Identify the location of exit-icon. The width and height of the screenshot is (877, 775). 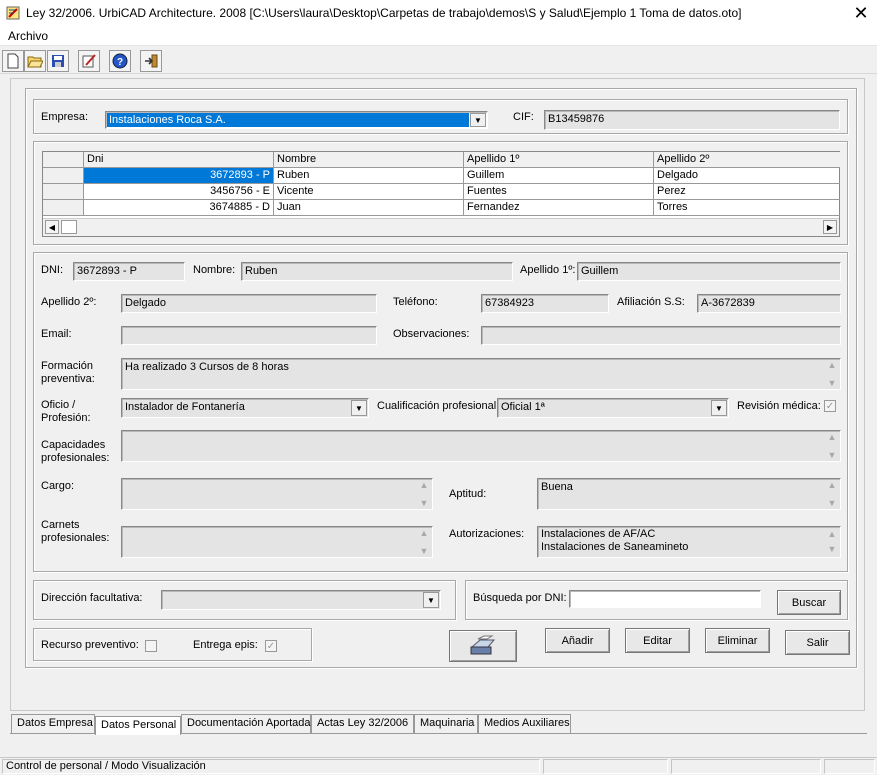
(151, 61).